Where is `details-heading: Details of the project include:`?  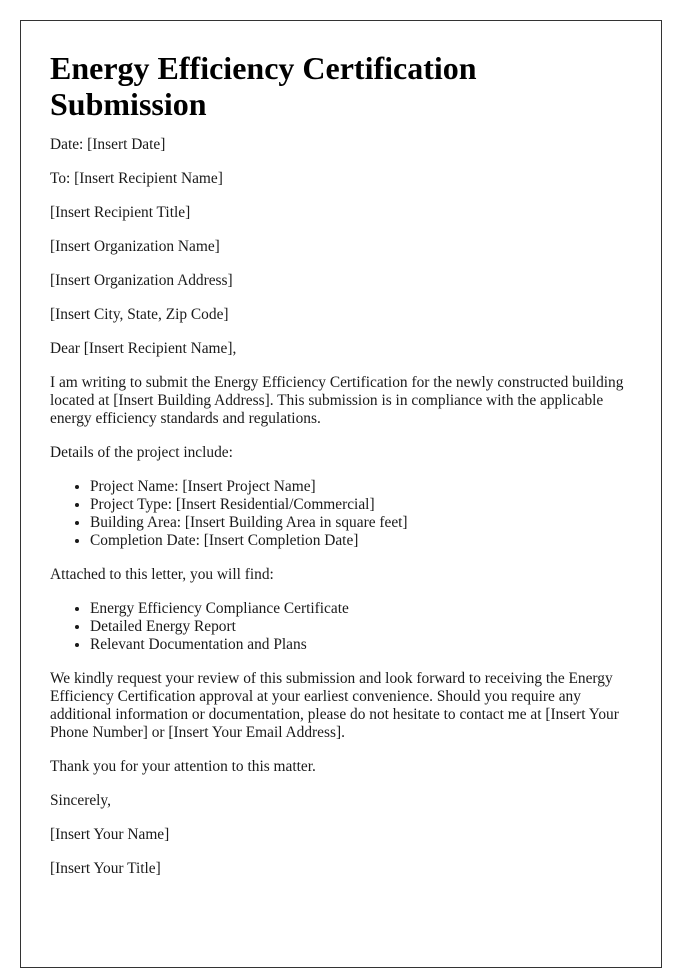
details-heading: Details of the project include: is located at coordinates (141, 452).